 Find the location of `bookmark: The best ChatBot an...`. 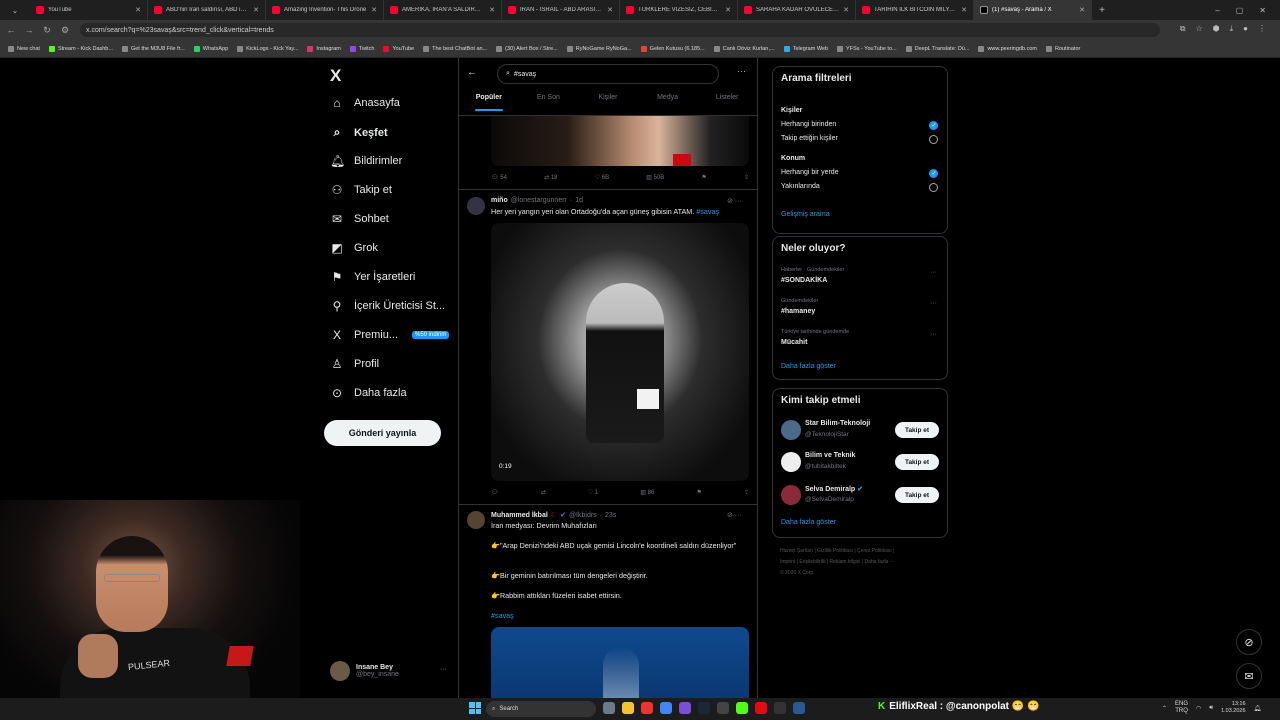

bookmark: The best ChatBot an... is located at coordinates (455, 48).